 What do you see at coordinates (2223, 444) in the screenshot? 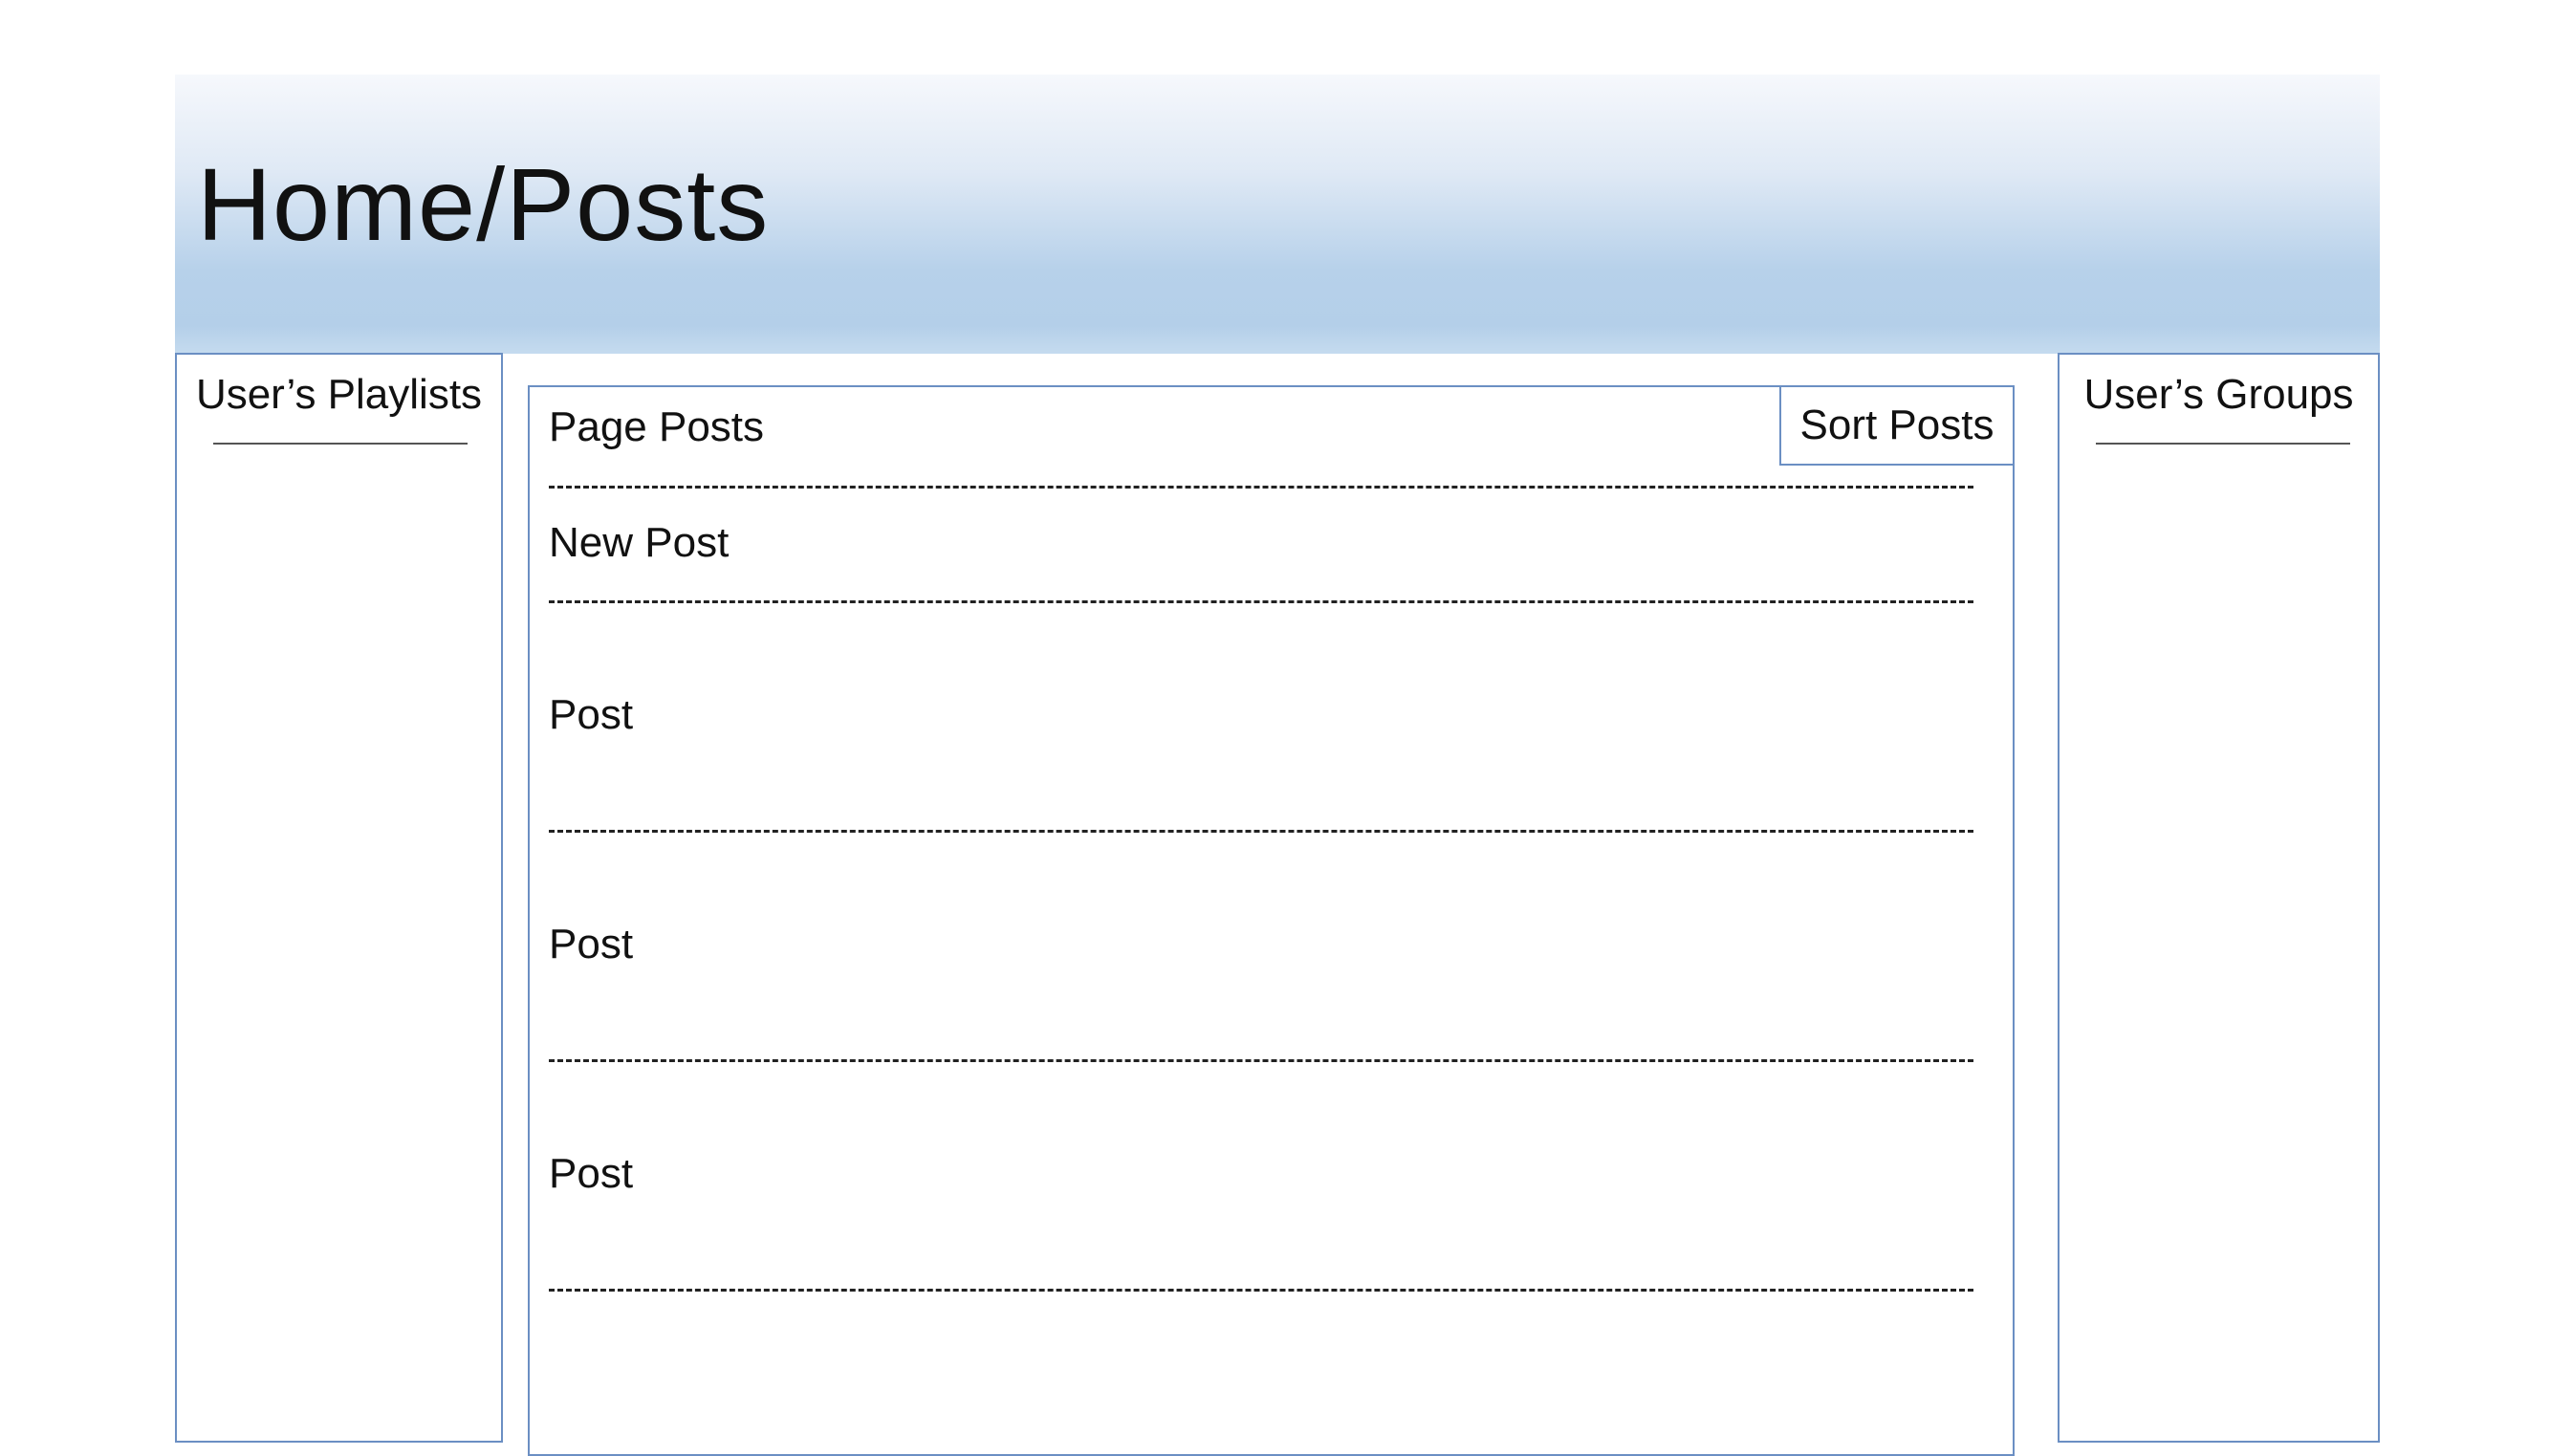
I see `groups-sidebar-divider` at bounding box center [2223, 444].